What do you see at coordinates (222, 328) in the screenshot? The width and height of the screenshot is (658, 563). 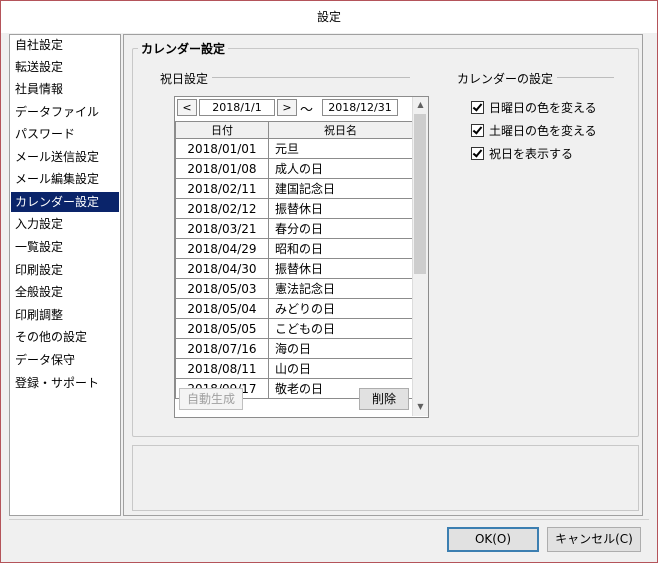 I see `holiday-date: 2018/05/05` at bounding box center [222, 328].